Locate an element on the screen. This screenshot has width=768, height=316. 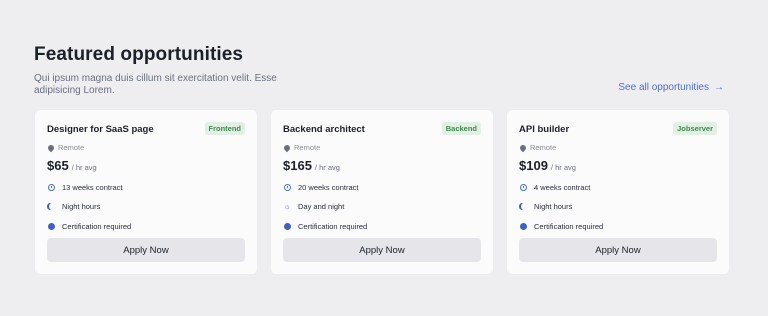
arrow-right-icon: → is located at coordinates (719, 87).